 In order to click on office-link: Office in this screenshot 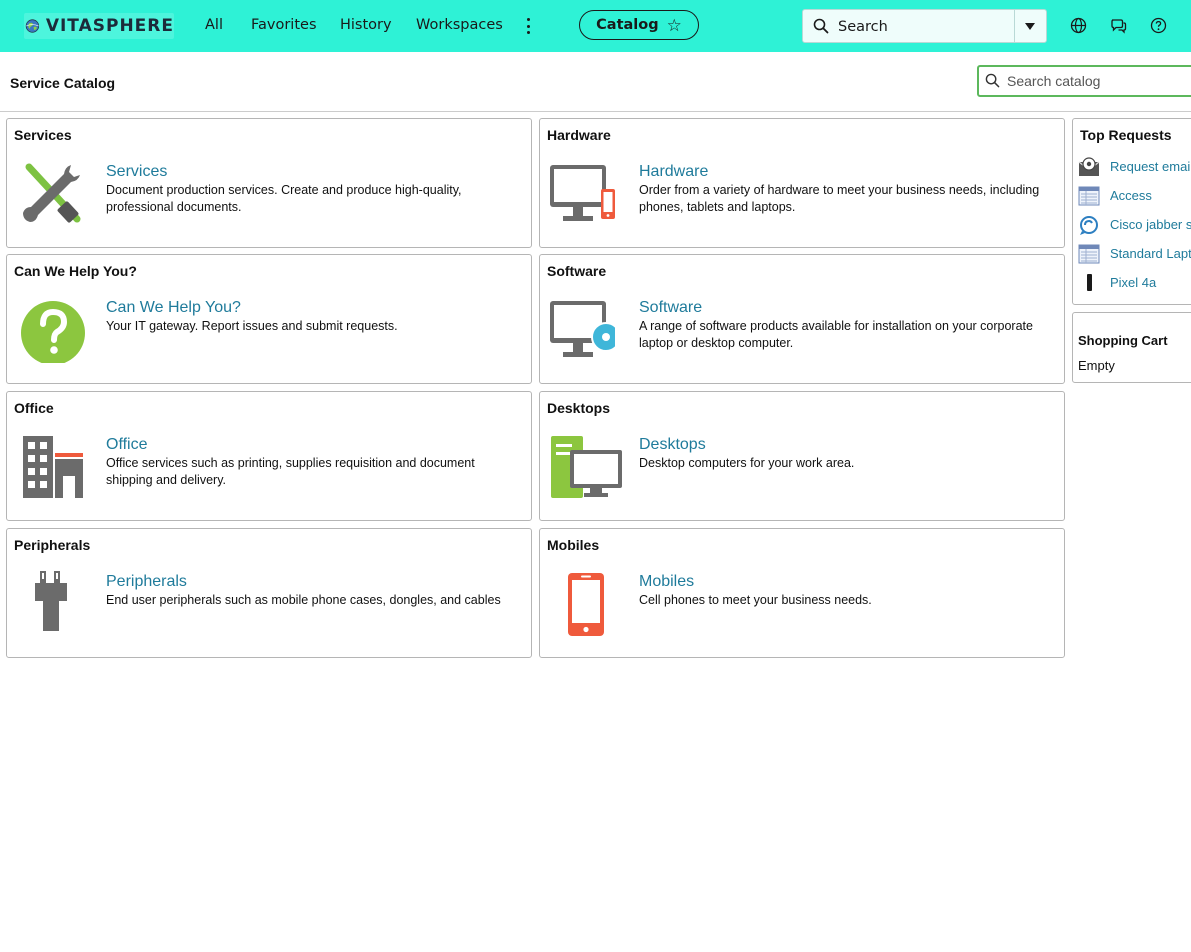, I will do `click(127, 445)`.